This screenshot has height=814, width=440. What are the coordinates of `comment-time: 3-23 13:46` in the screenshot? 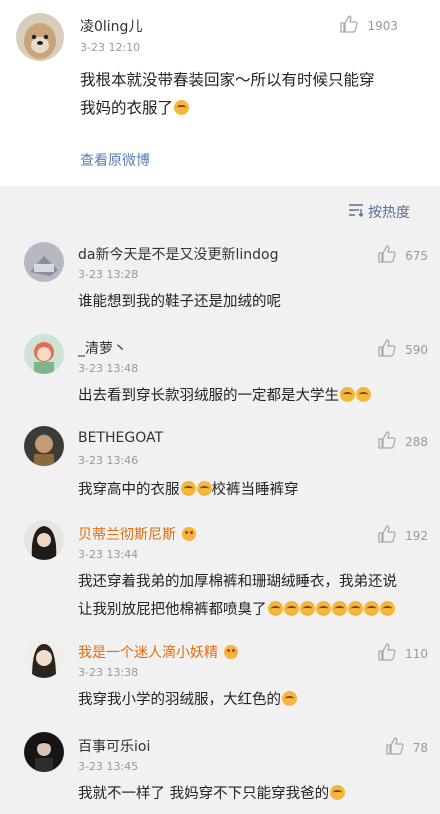 It's located at (108, 460).